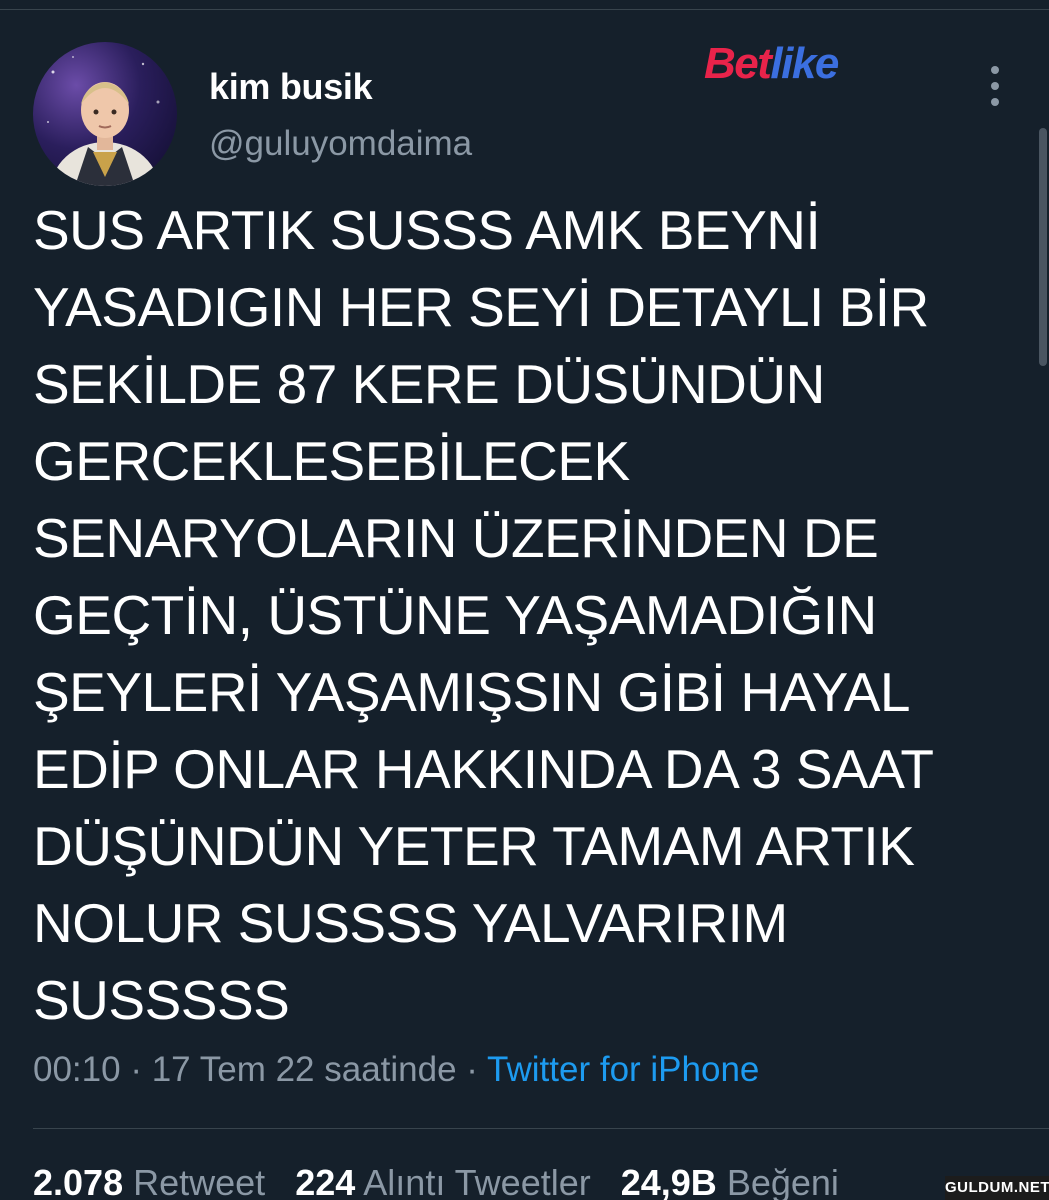 The width and height of the screenshot is (1049, 1200). I want to click on tweet-line: NOLUR SUSSSS YALVARIRIM, so click(410, 923).